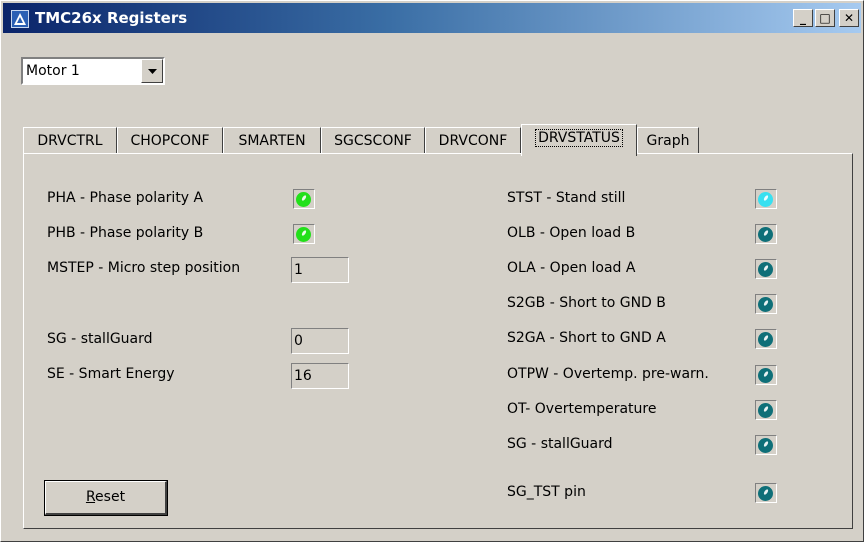  I want to click on otpw-label: OTPW - Overtemp. pre-warn., so click(608, 374).